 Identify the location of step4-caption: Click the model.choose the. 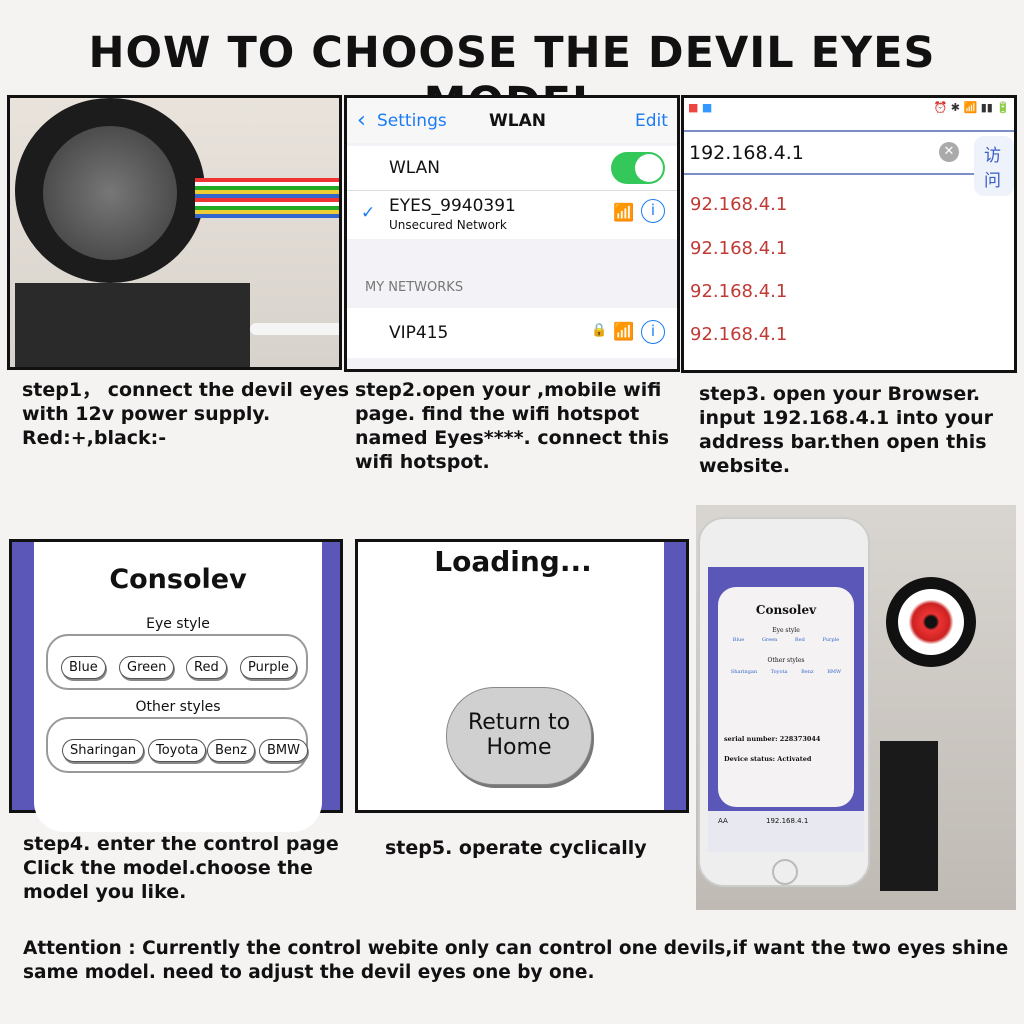
(168, 868).